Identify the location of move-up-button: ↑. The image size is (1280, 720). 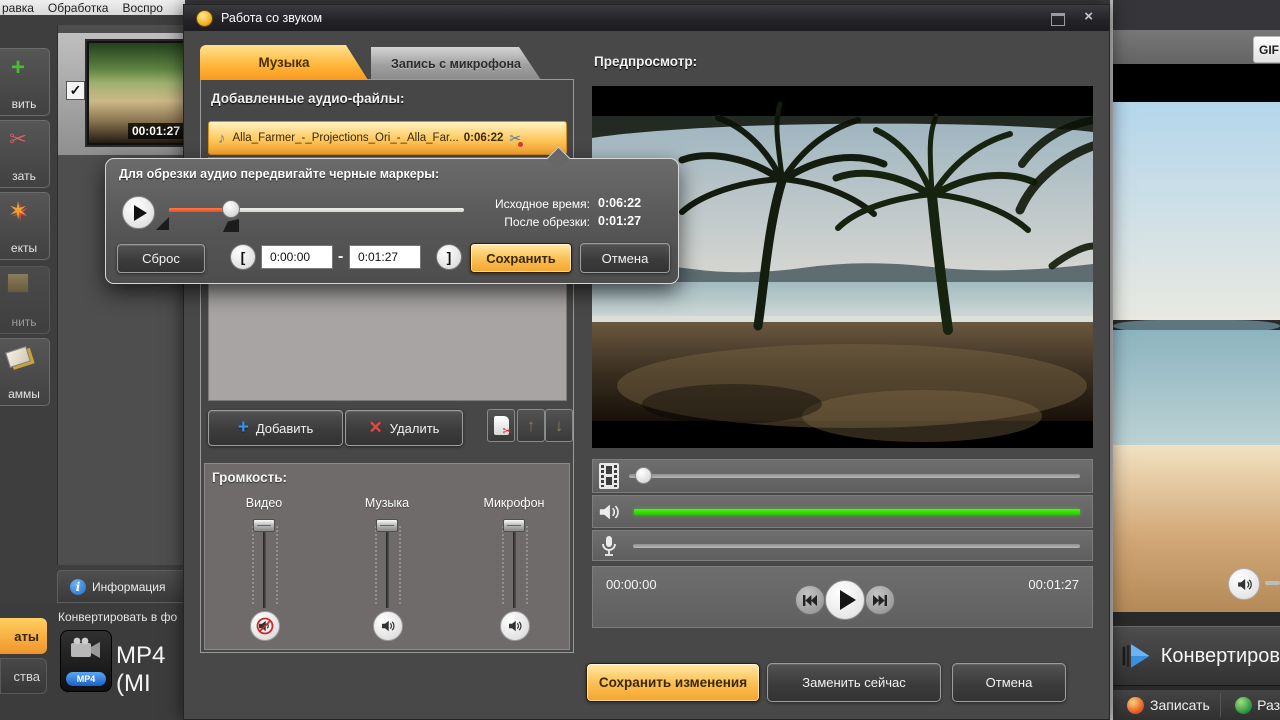
(531, 425).